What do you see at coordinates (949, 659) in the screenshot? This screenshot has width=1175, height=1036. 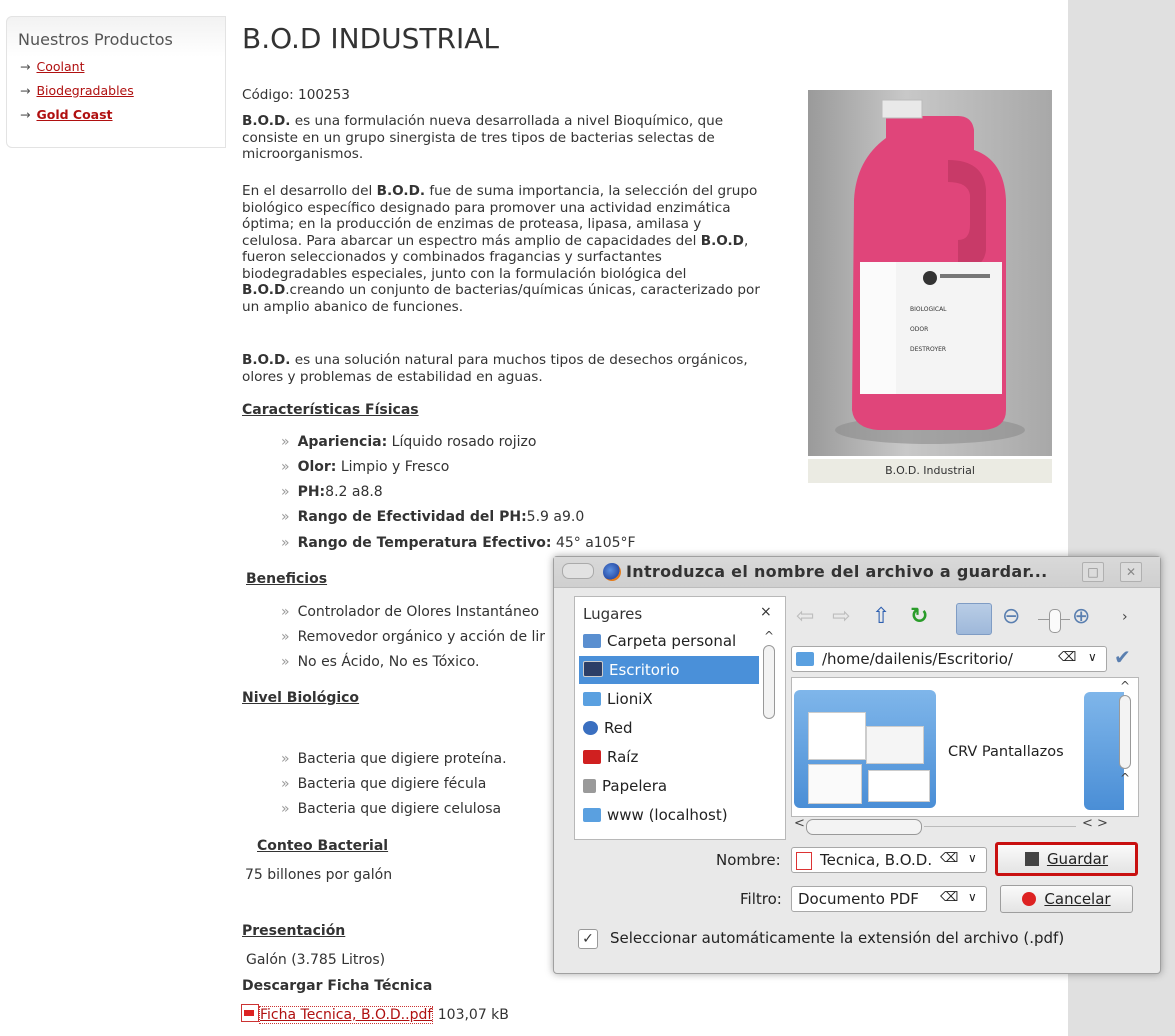 I see `location-field: /home/dailenis/Escritorio/ ⌫ ∨` at bounding box center [949, 659].